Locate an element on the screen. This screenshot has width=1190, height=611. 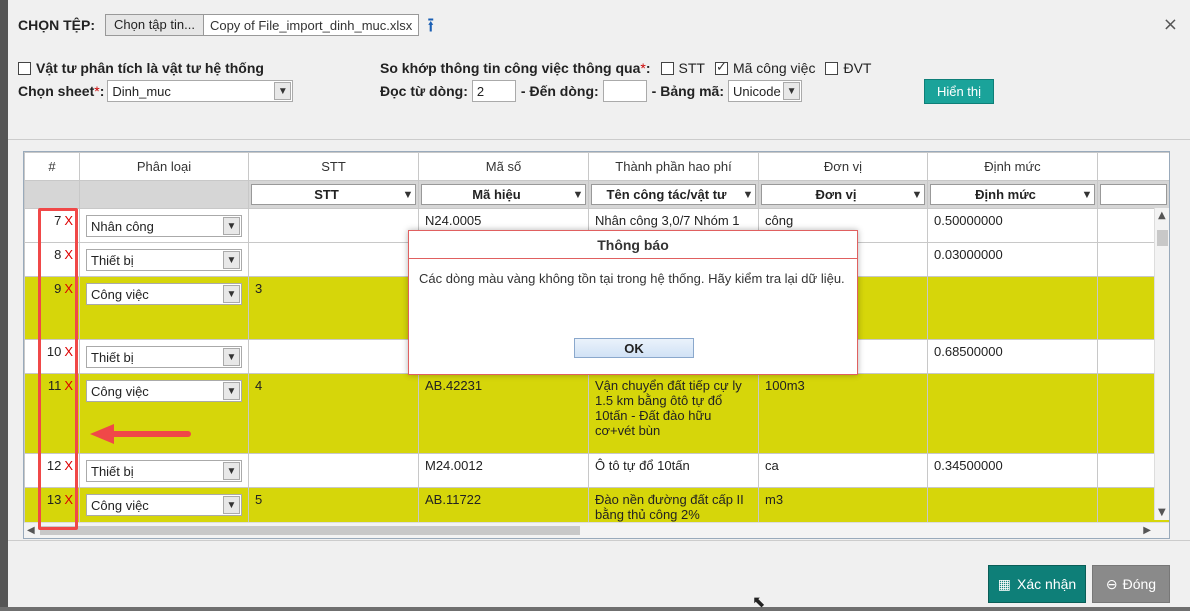
match-code-checkbox is located at coordinates (721, 67).